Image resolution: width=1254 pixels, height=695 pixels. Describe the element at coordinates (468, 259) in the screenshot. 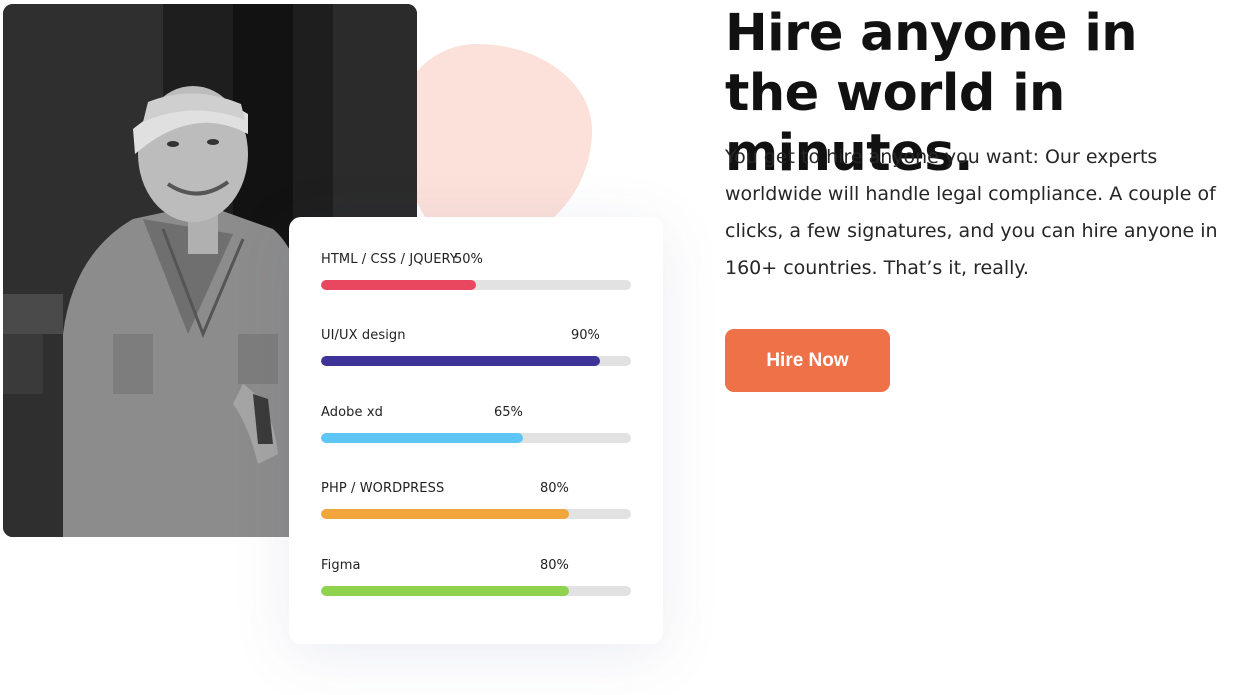

I see `skill-percent: 50%` at that location.